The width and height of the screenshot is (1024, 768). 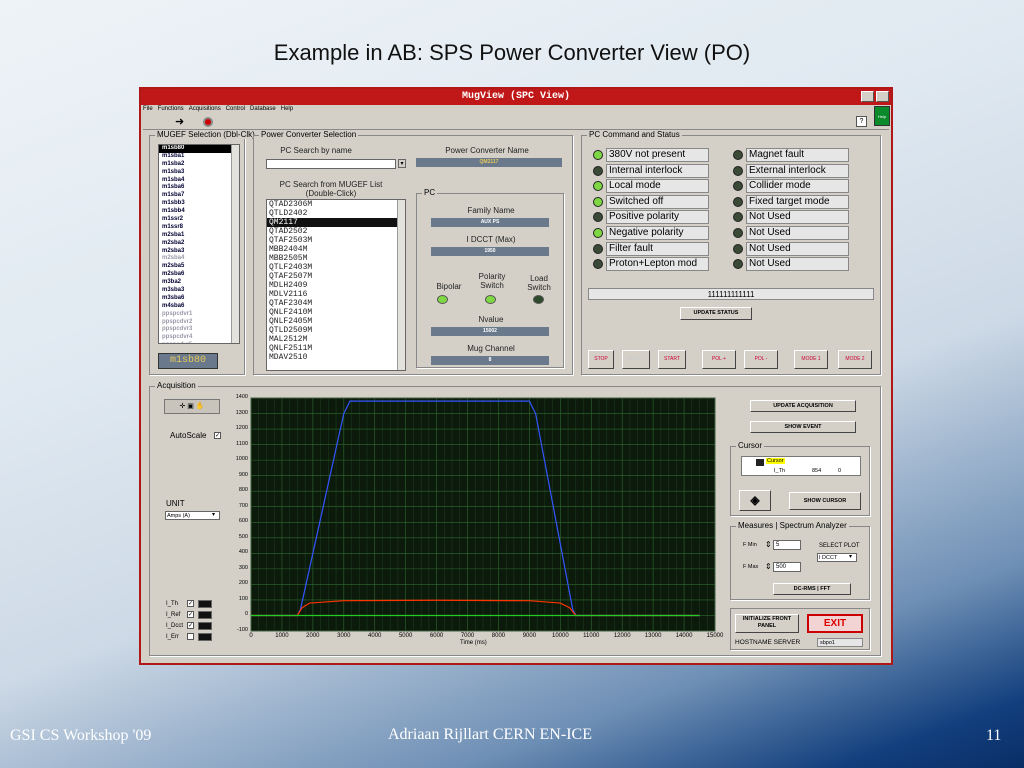 What do you see at coordinates (336, 276) in the screenshot?
I see `list-item: QTAF2507M` at bounding box center [336, 276].